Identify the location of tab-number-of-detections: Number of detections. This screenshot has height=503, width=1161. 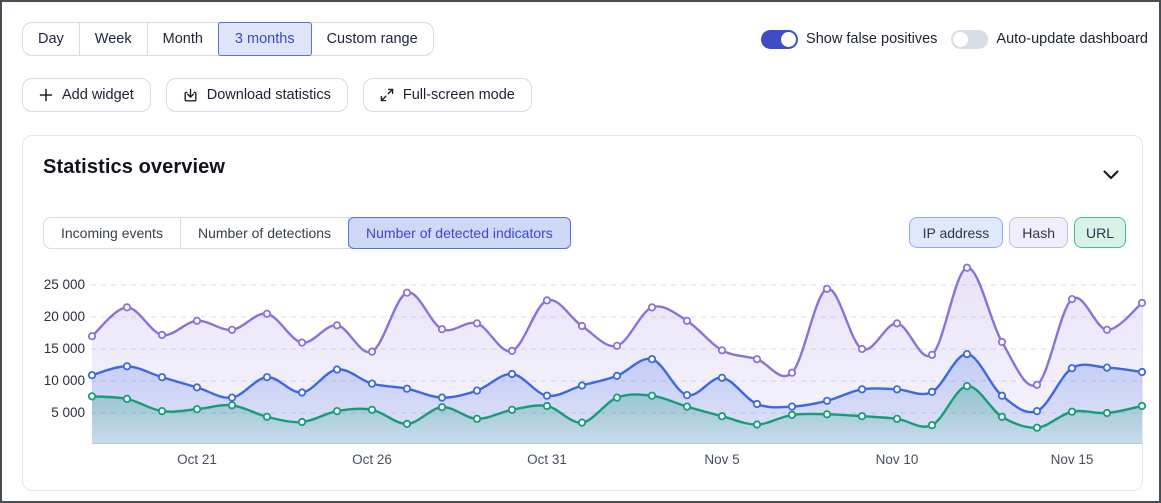
(265, 233).